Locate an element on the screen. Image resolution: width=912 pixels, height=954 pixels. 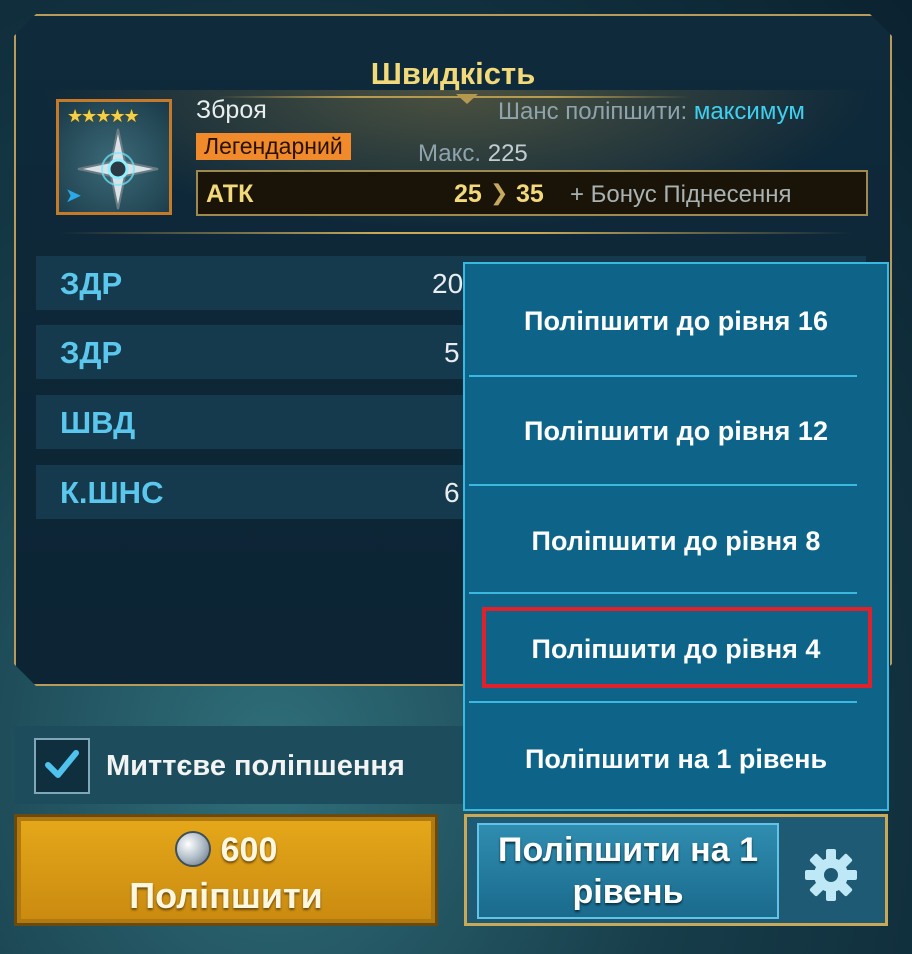
substat-name: ШВД is located at coordinates (98, 422).